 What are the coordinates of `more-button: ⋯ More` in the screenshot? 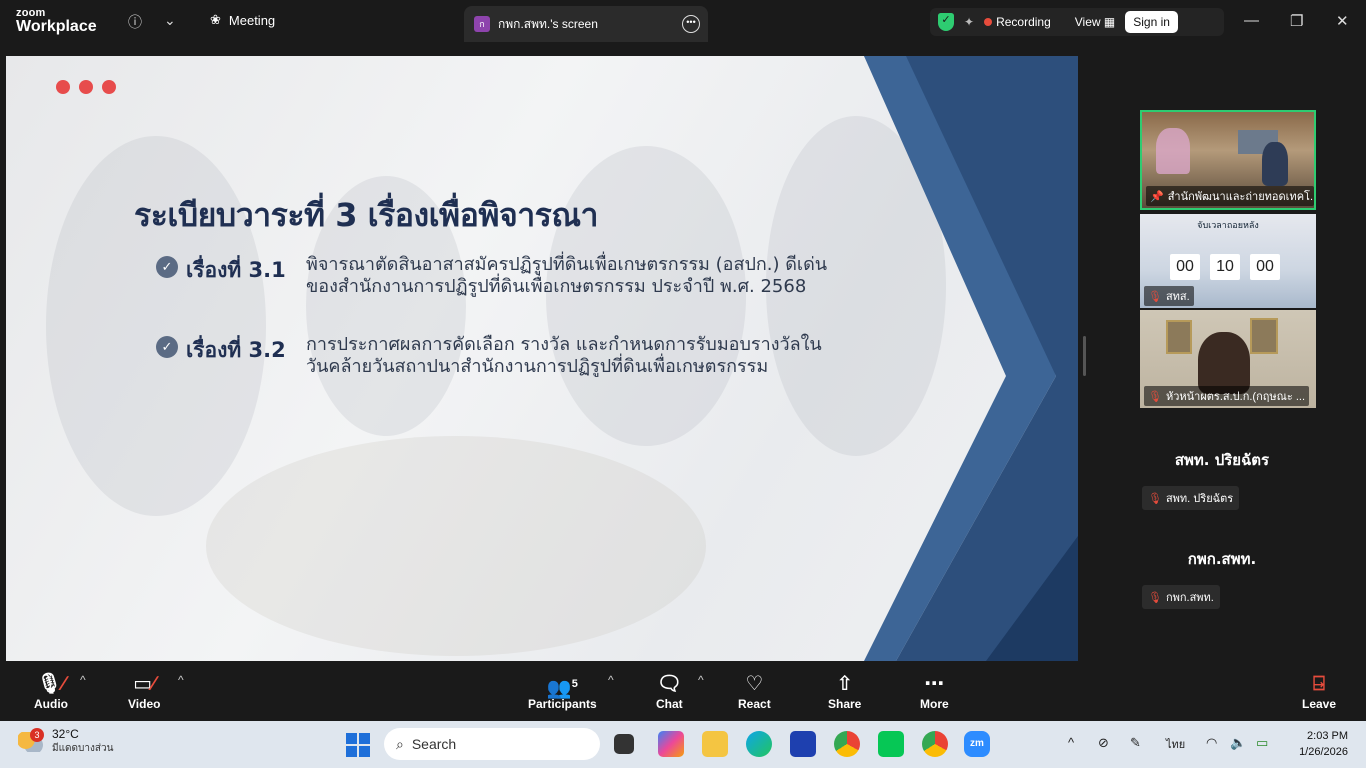 It's located at (934, 691).